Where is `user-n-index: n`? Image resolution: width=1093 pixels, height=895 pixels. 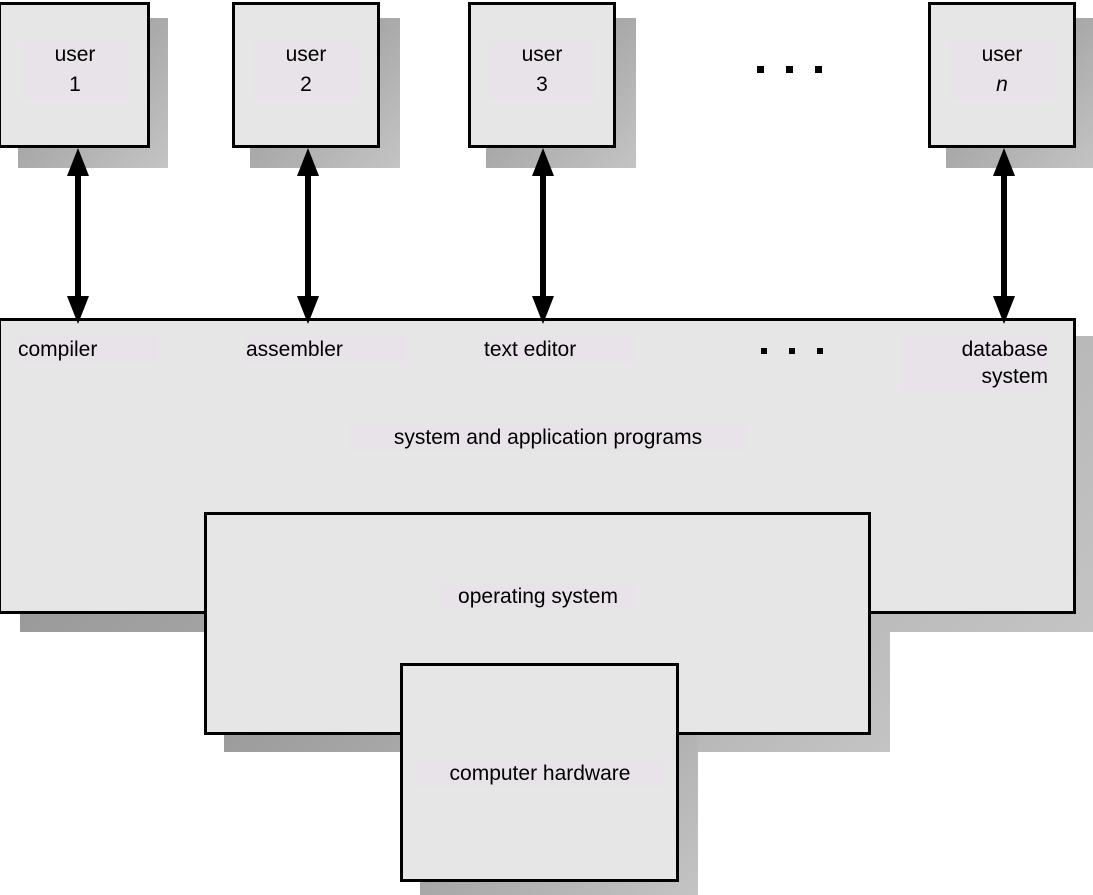 user-n-index: n is located at coordinates (1002, 85).